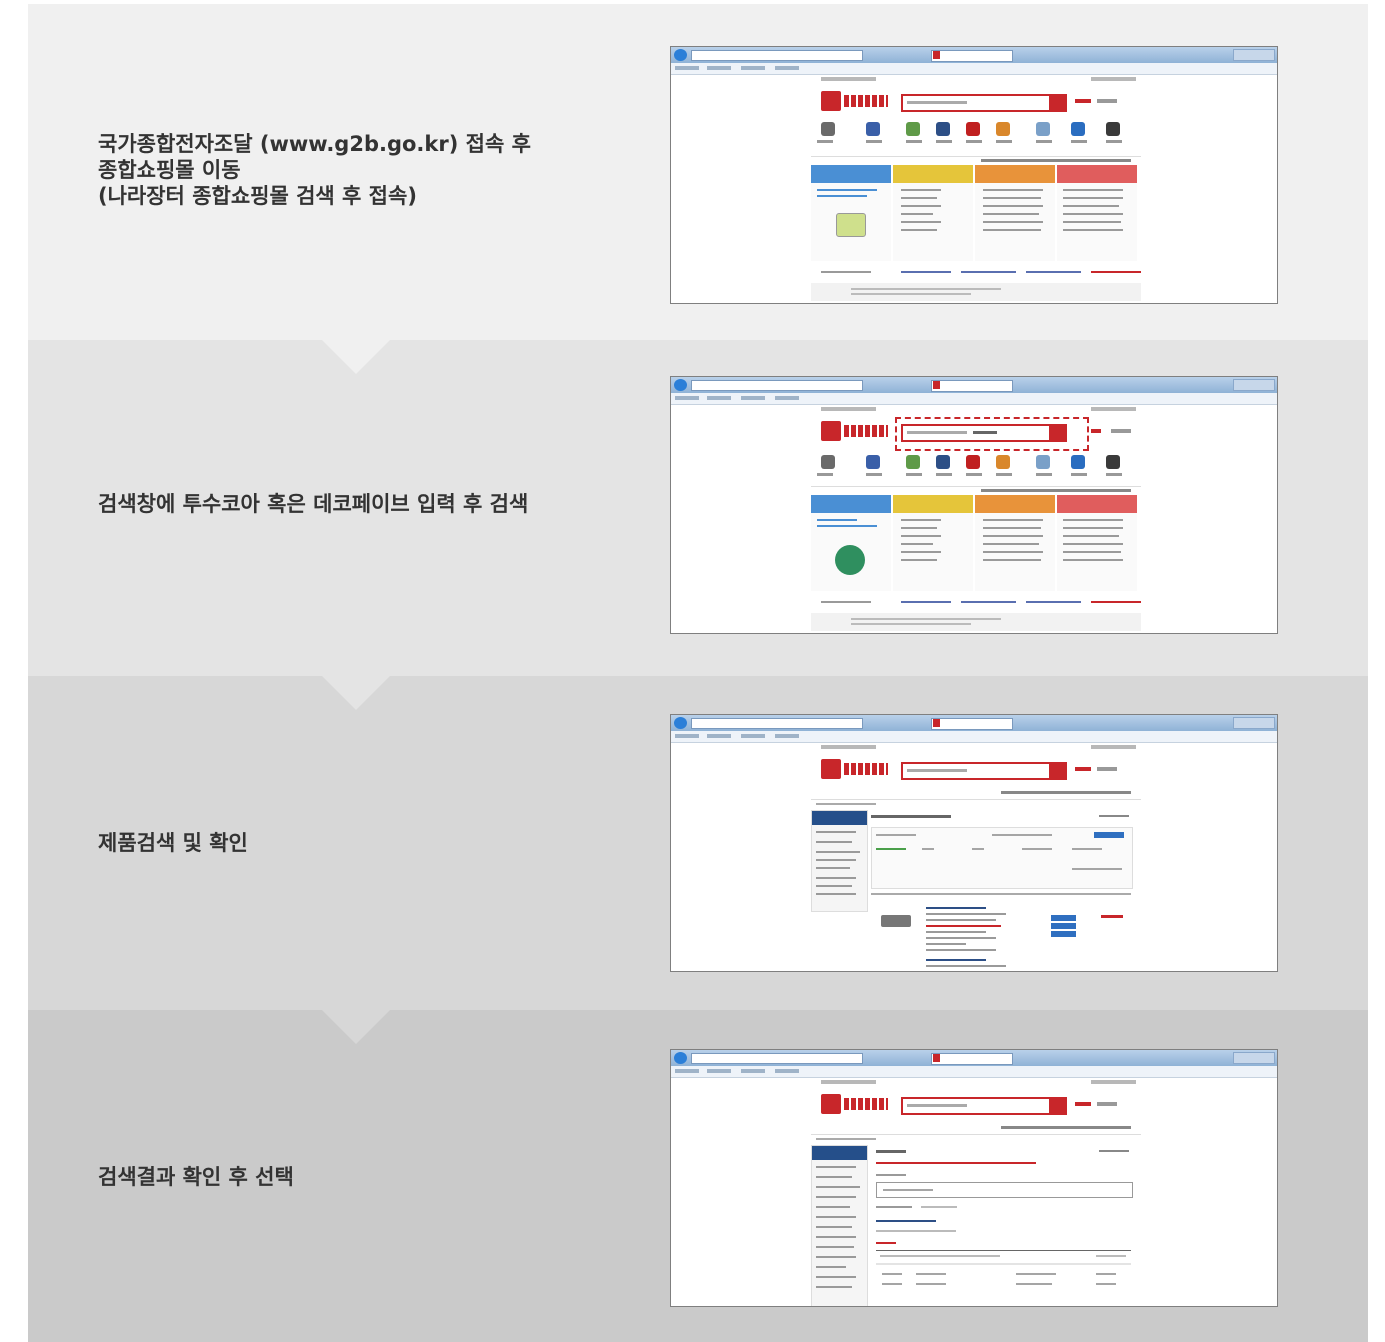  I want to click on step-3-description: 제품검색 및 확인, so click(173, 843).